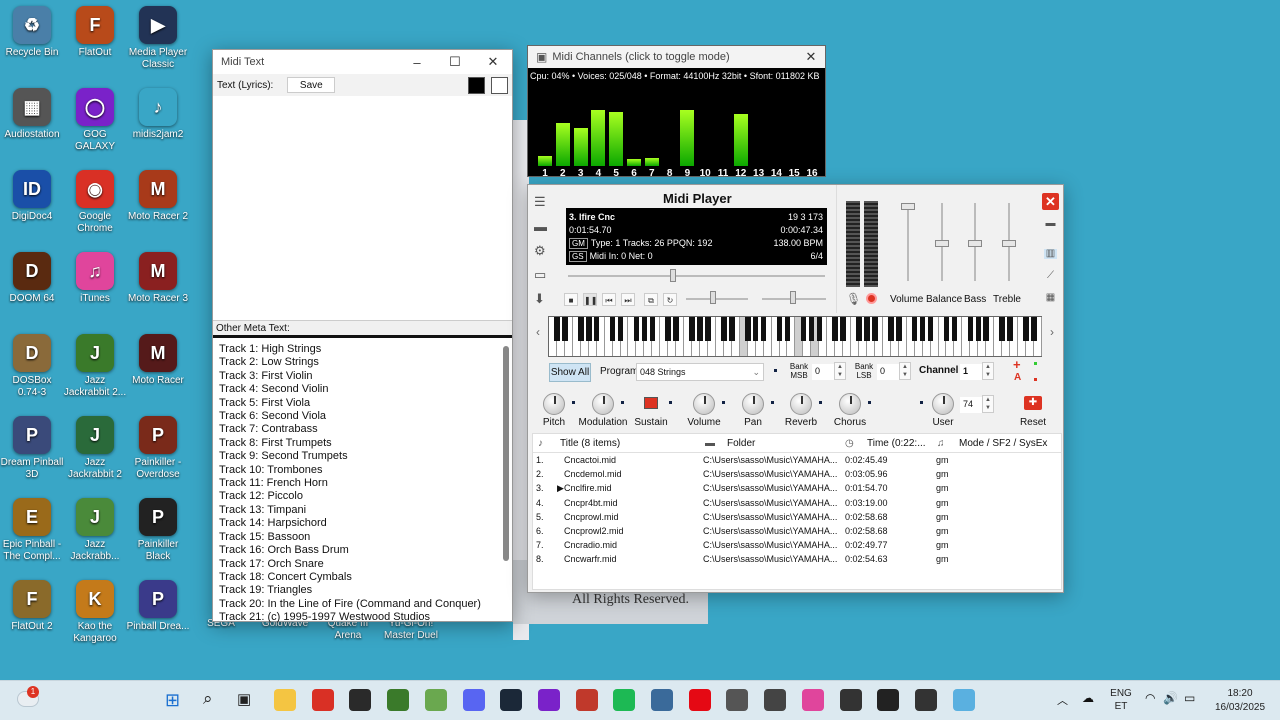 This screenshot has width=1280, height=720. I want to click on bank-msb-stepper: ▲ ▼, so click(840, 371).